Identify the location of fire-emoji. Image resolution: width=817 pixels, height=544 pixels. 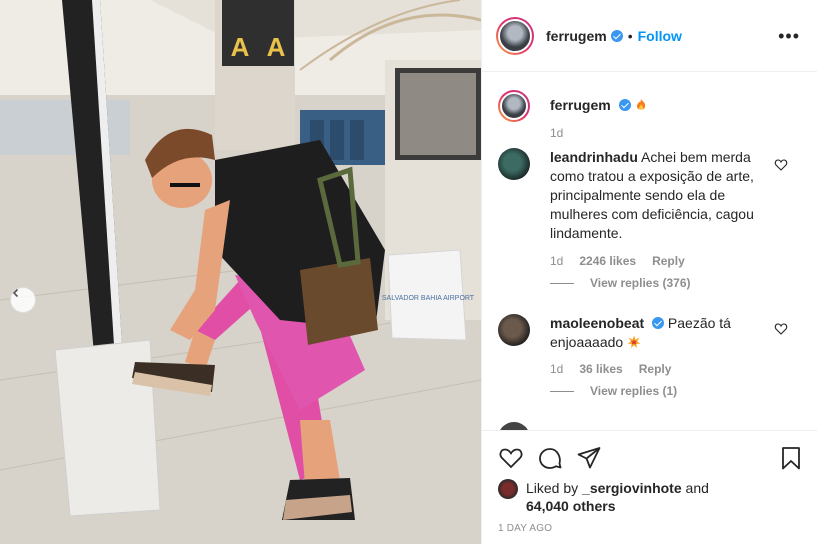
(641, 104).